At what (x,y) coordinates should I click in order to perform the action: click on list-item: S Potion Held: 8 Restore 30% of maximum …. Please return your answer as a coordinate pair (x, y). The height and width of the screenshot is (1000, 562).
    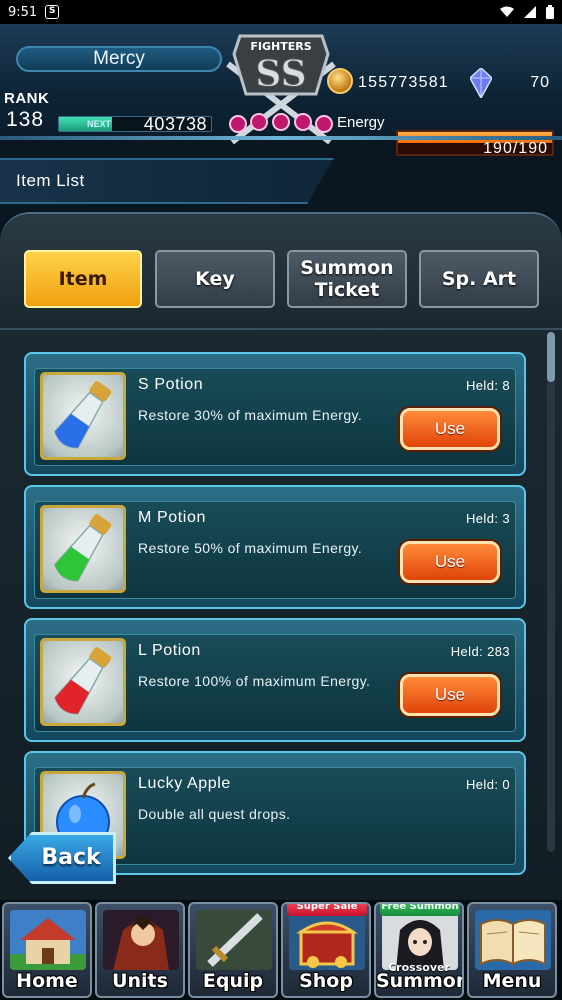
    Looking at the image, I should click on (275, 414).